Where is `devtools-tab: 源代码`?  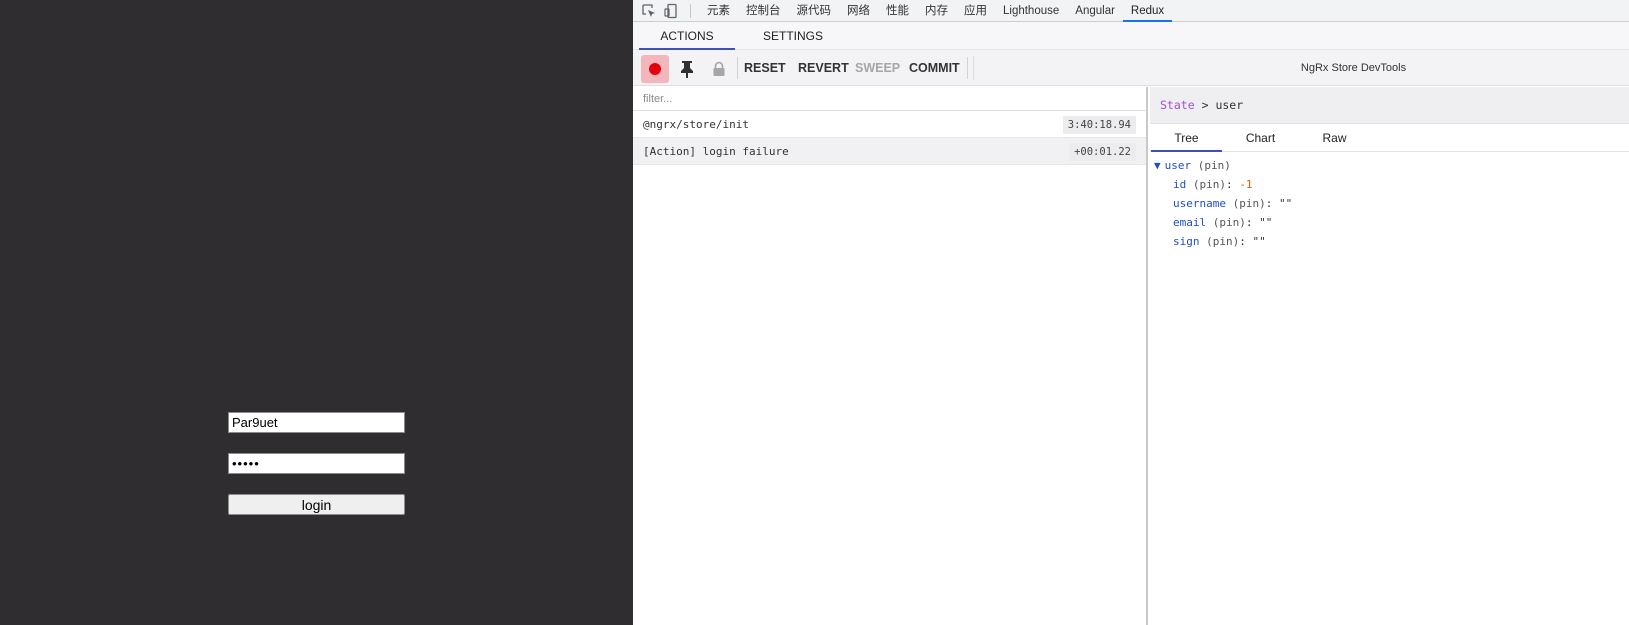 devtools-tab: 源代码 is located at coordinates (814, 11).